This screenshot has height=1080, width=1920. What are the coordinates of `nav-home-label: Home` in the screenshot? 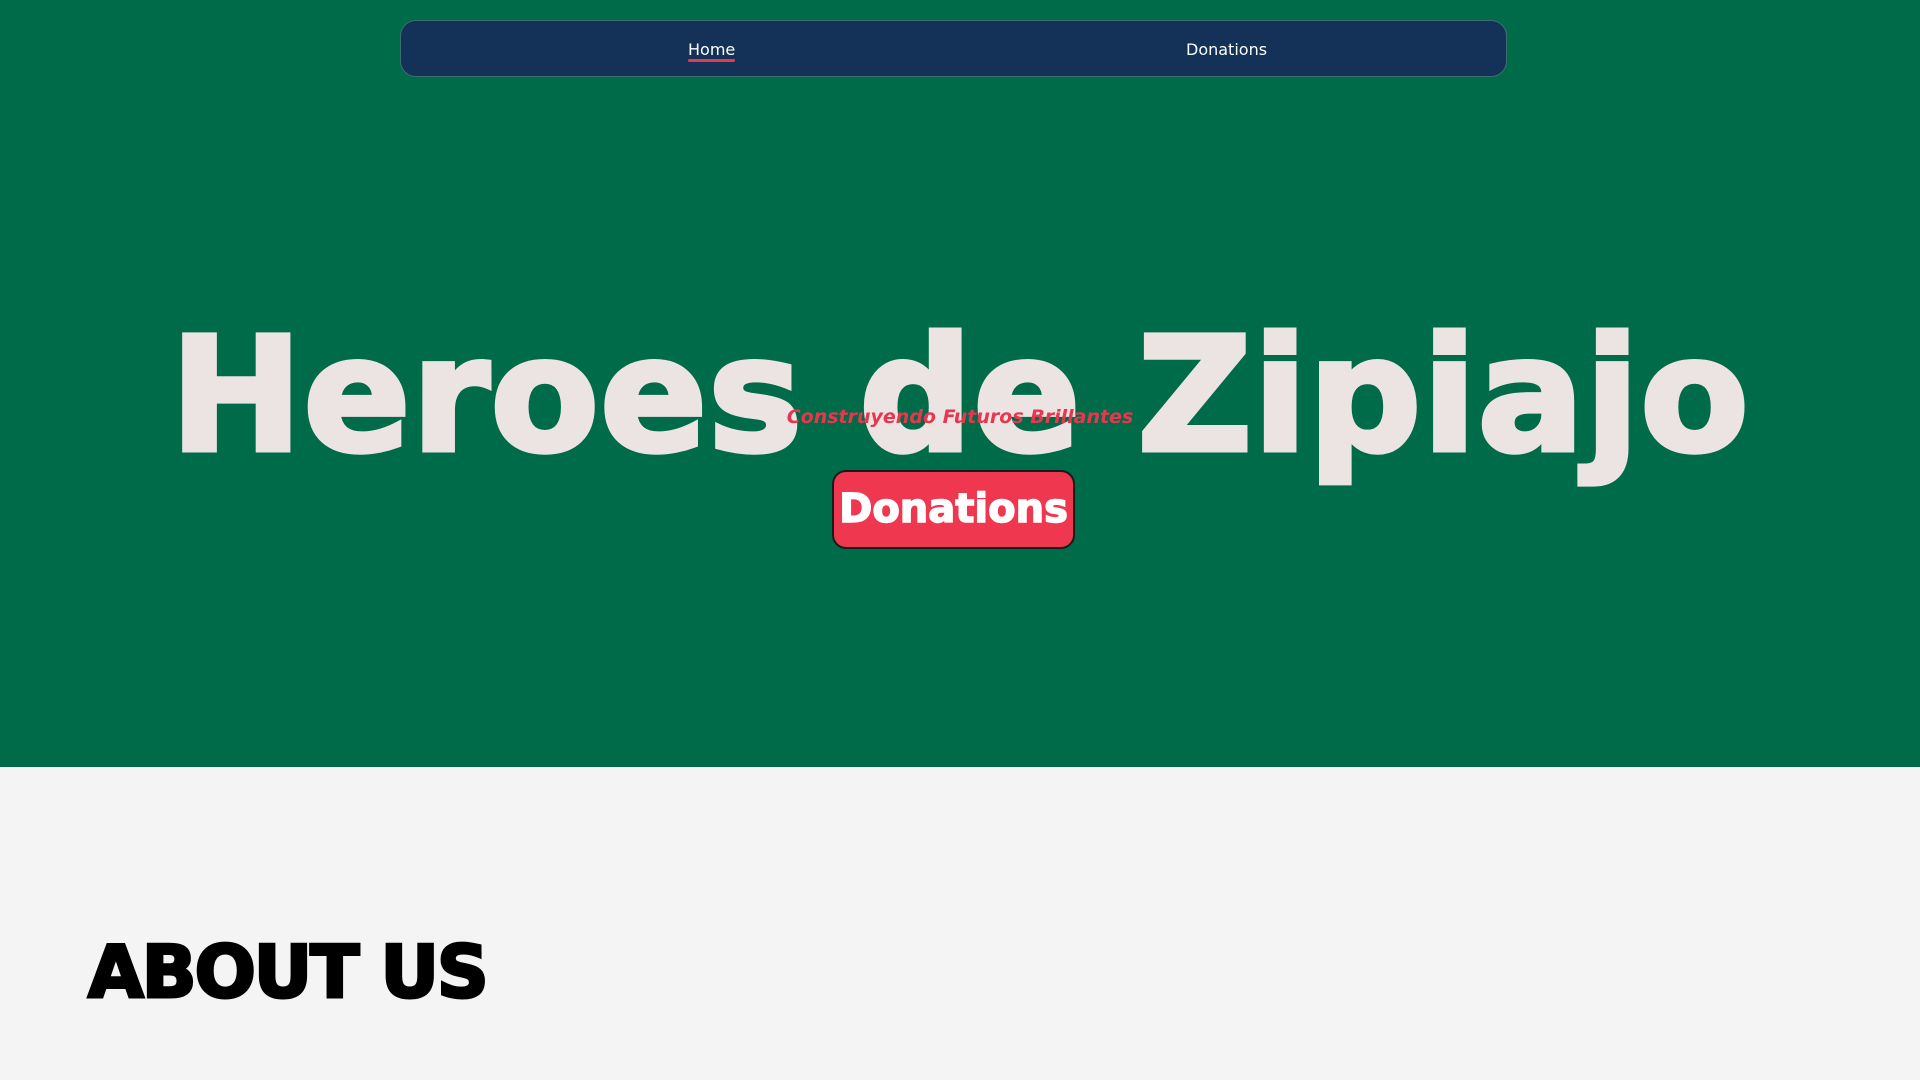 It's located at (712, 49).